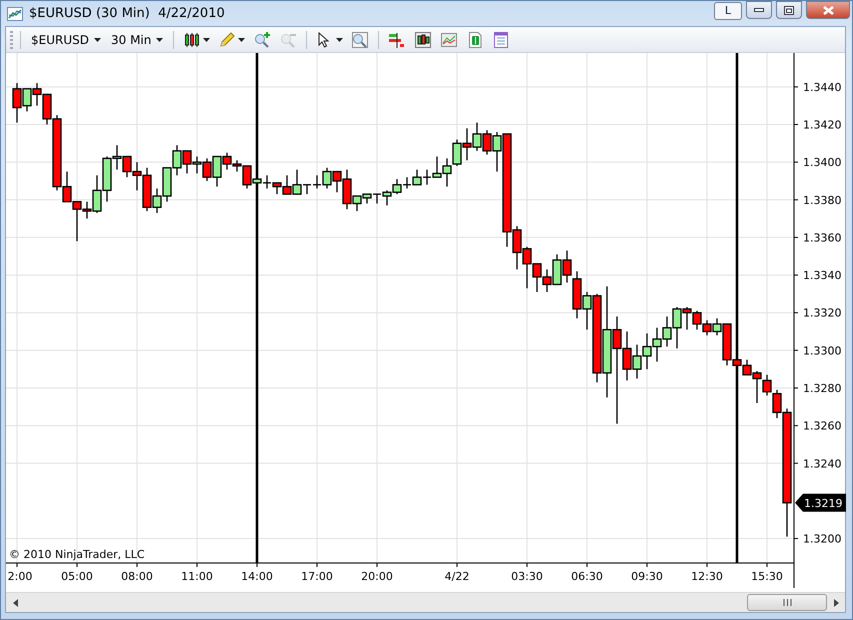 The image size is (853, 620). What do you see at coordinates (822, 388) in the screenshot?
I see `price-axis-label: 1.3280` at bounding box center [822, 388].